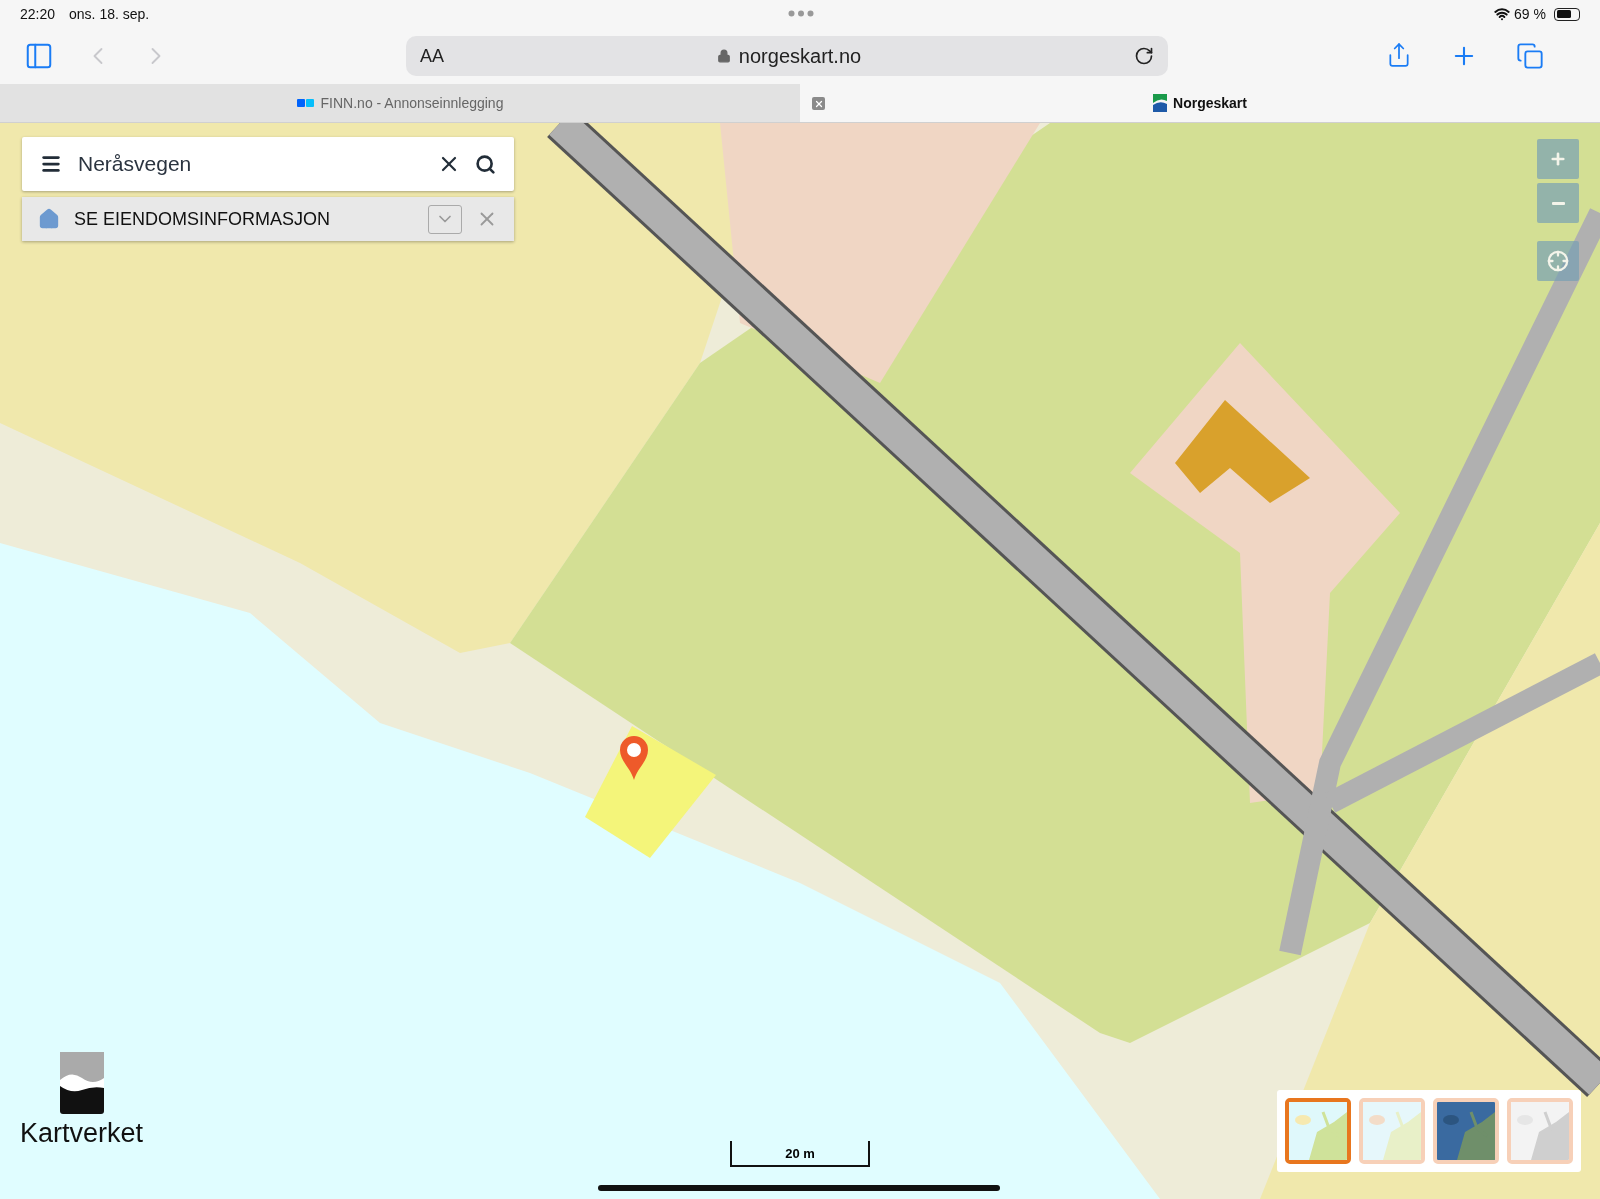 This screenshot has width=1600, height=1199. What do you see at coordinates (1502, 14) in the screenshot?
I see `wifi-icon` at bounding box center [1502, 14].